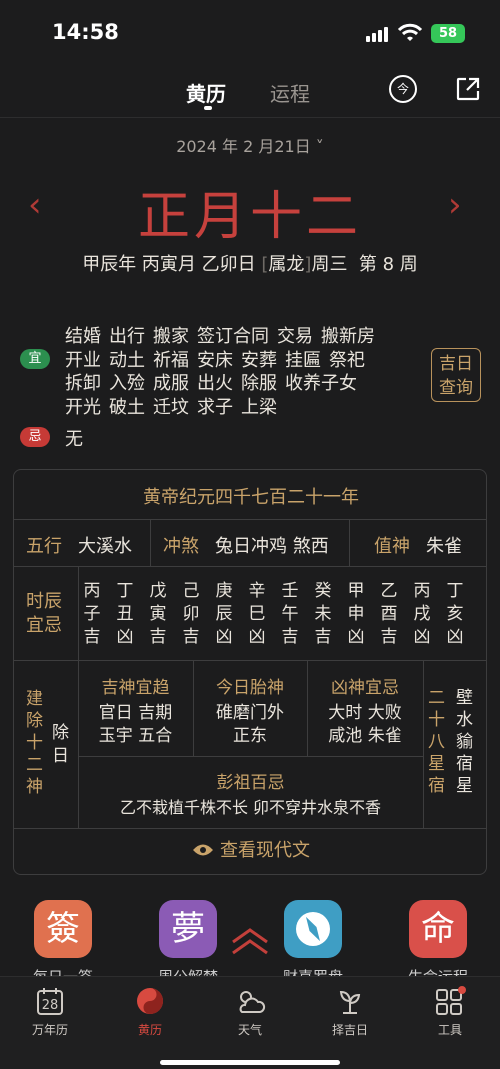  Describe the element at coordinates (456, 364) in the screenshot. I see `button-label-line: 吉日` at that location.